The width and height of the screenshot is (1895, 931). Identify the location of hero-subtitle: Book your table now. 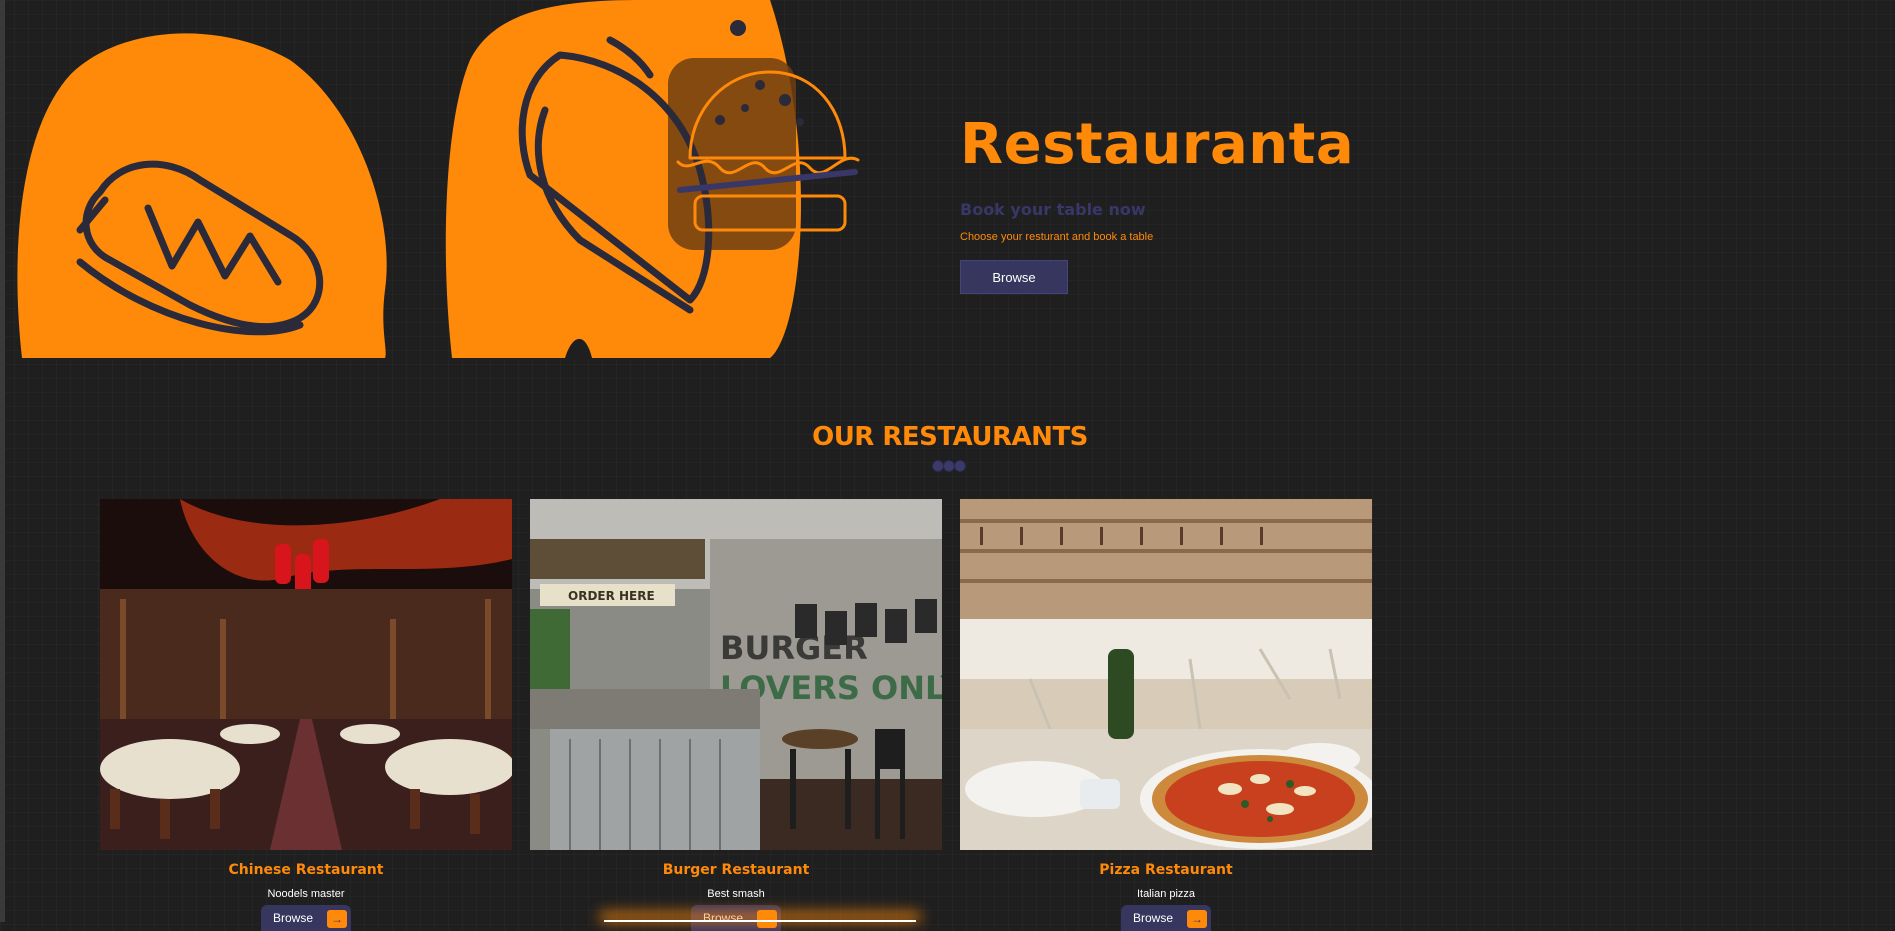
(1053, 209).